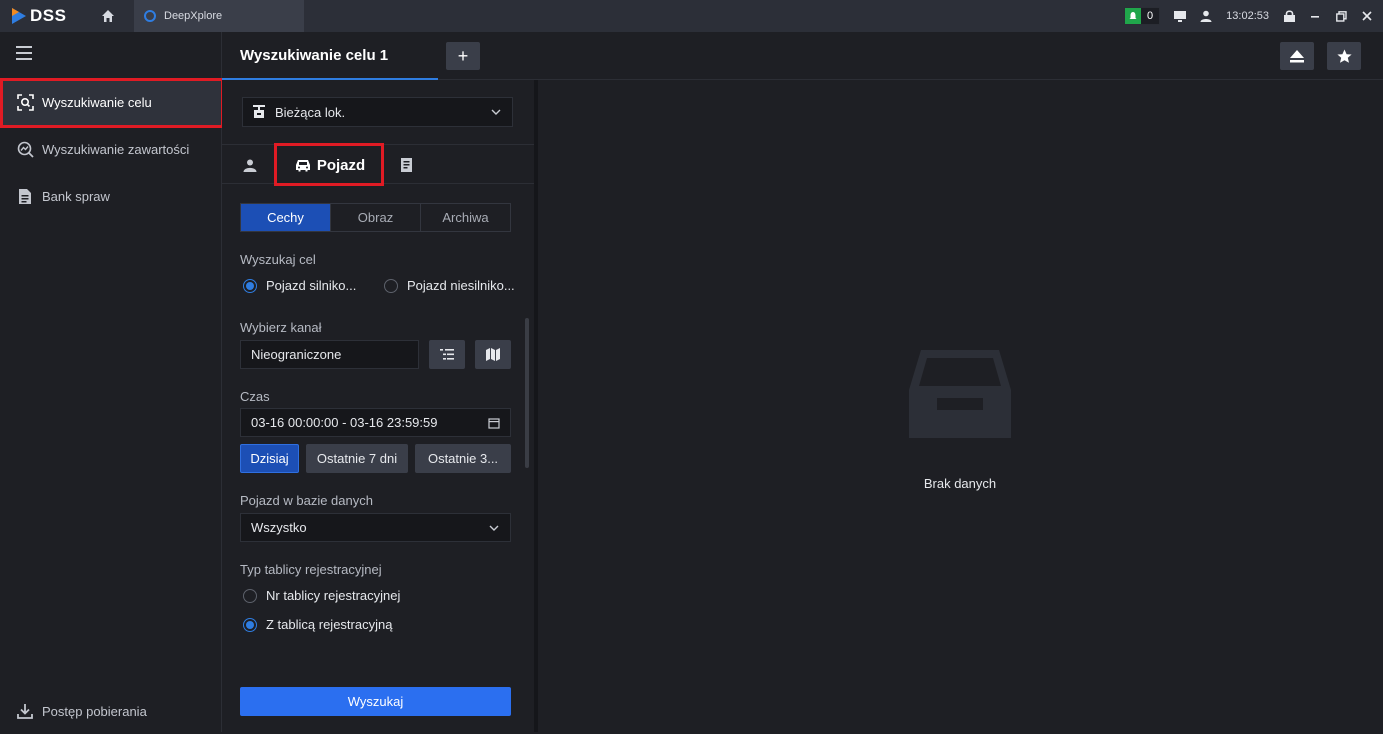 The width and height of the screenshot is (1383, 734). I want to click on tab-vehicle: Pojazd, so click(330, 165).